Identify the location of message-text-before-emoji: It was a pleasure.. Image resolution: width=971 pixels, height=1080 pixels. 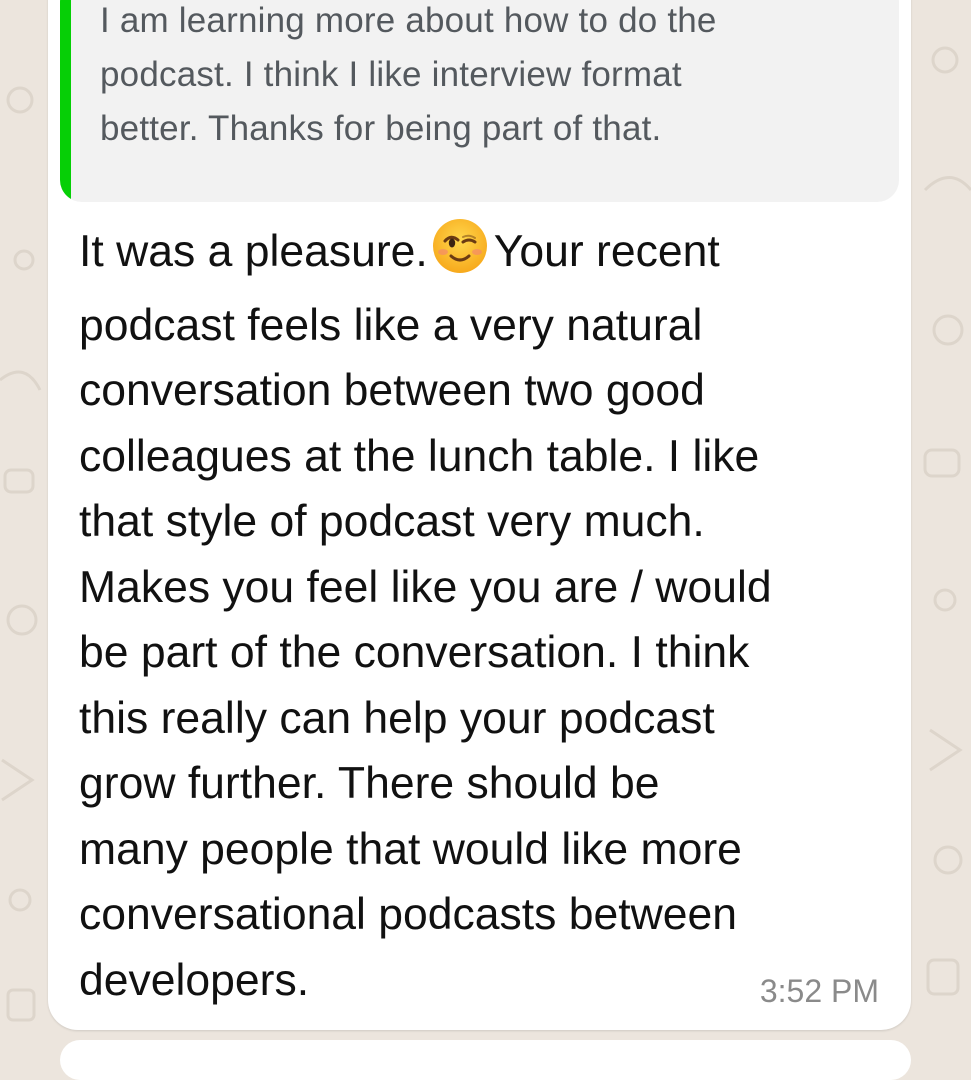
(253, 251).